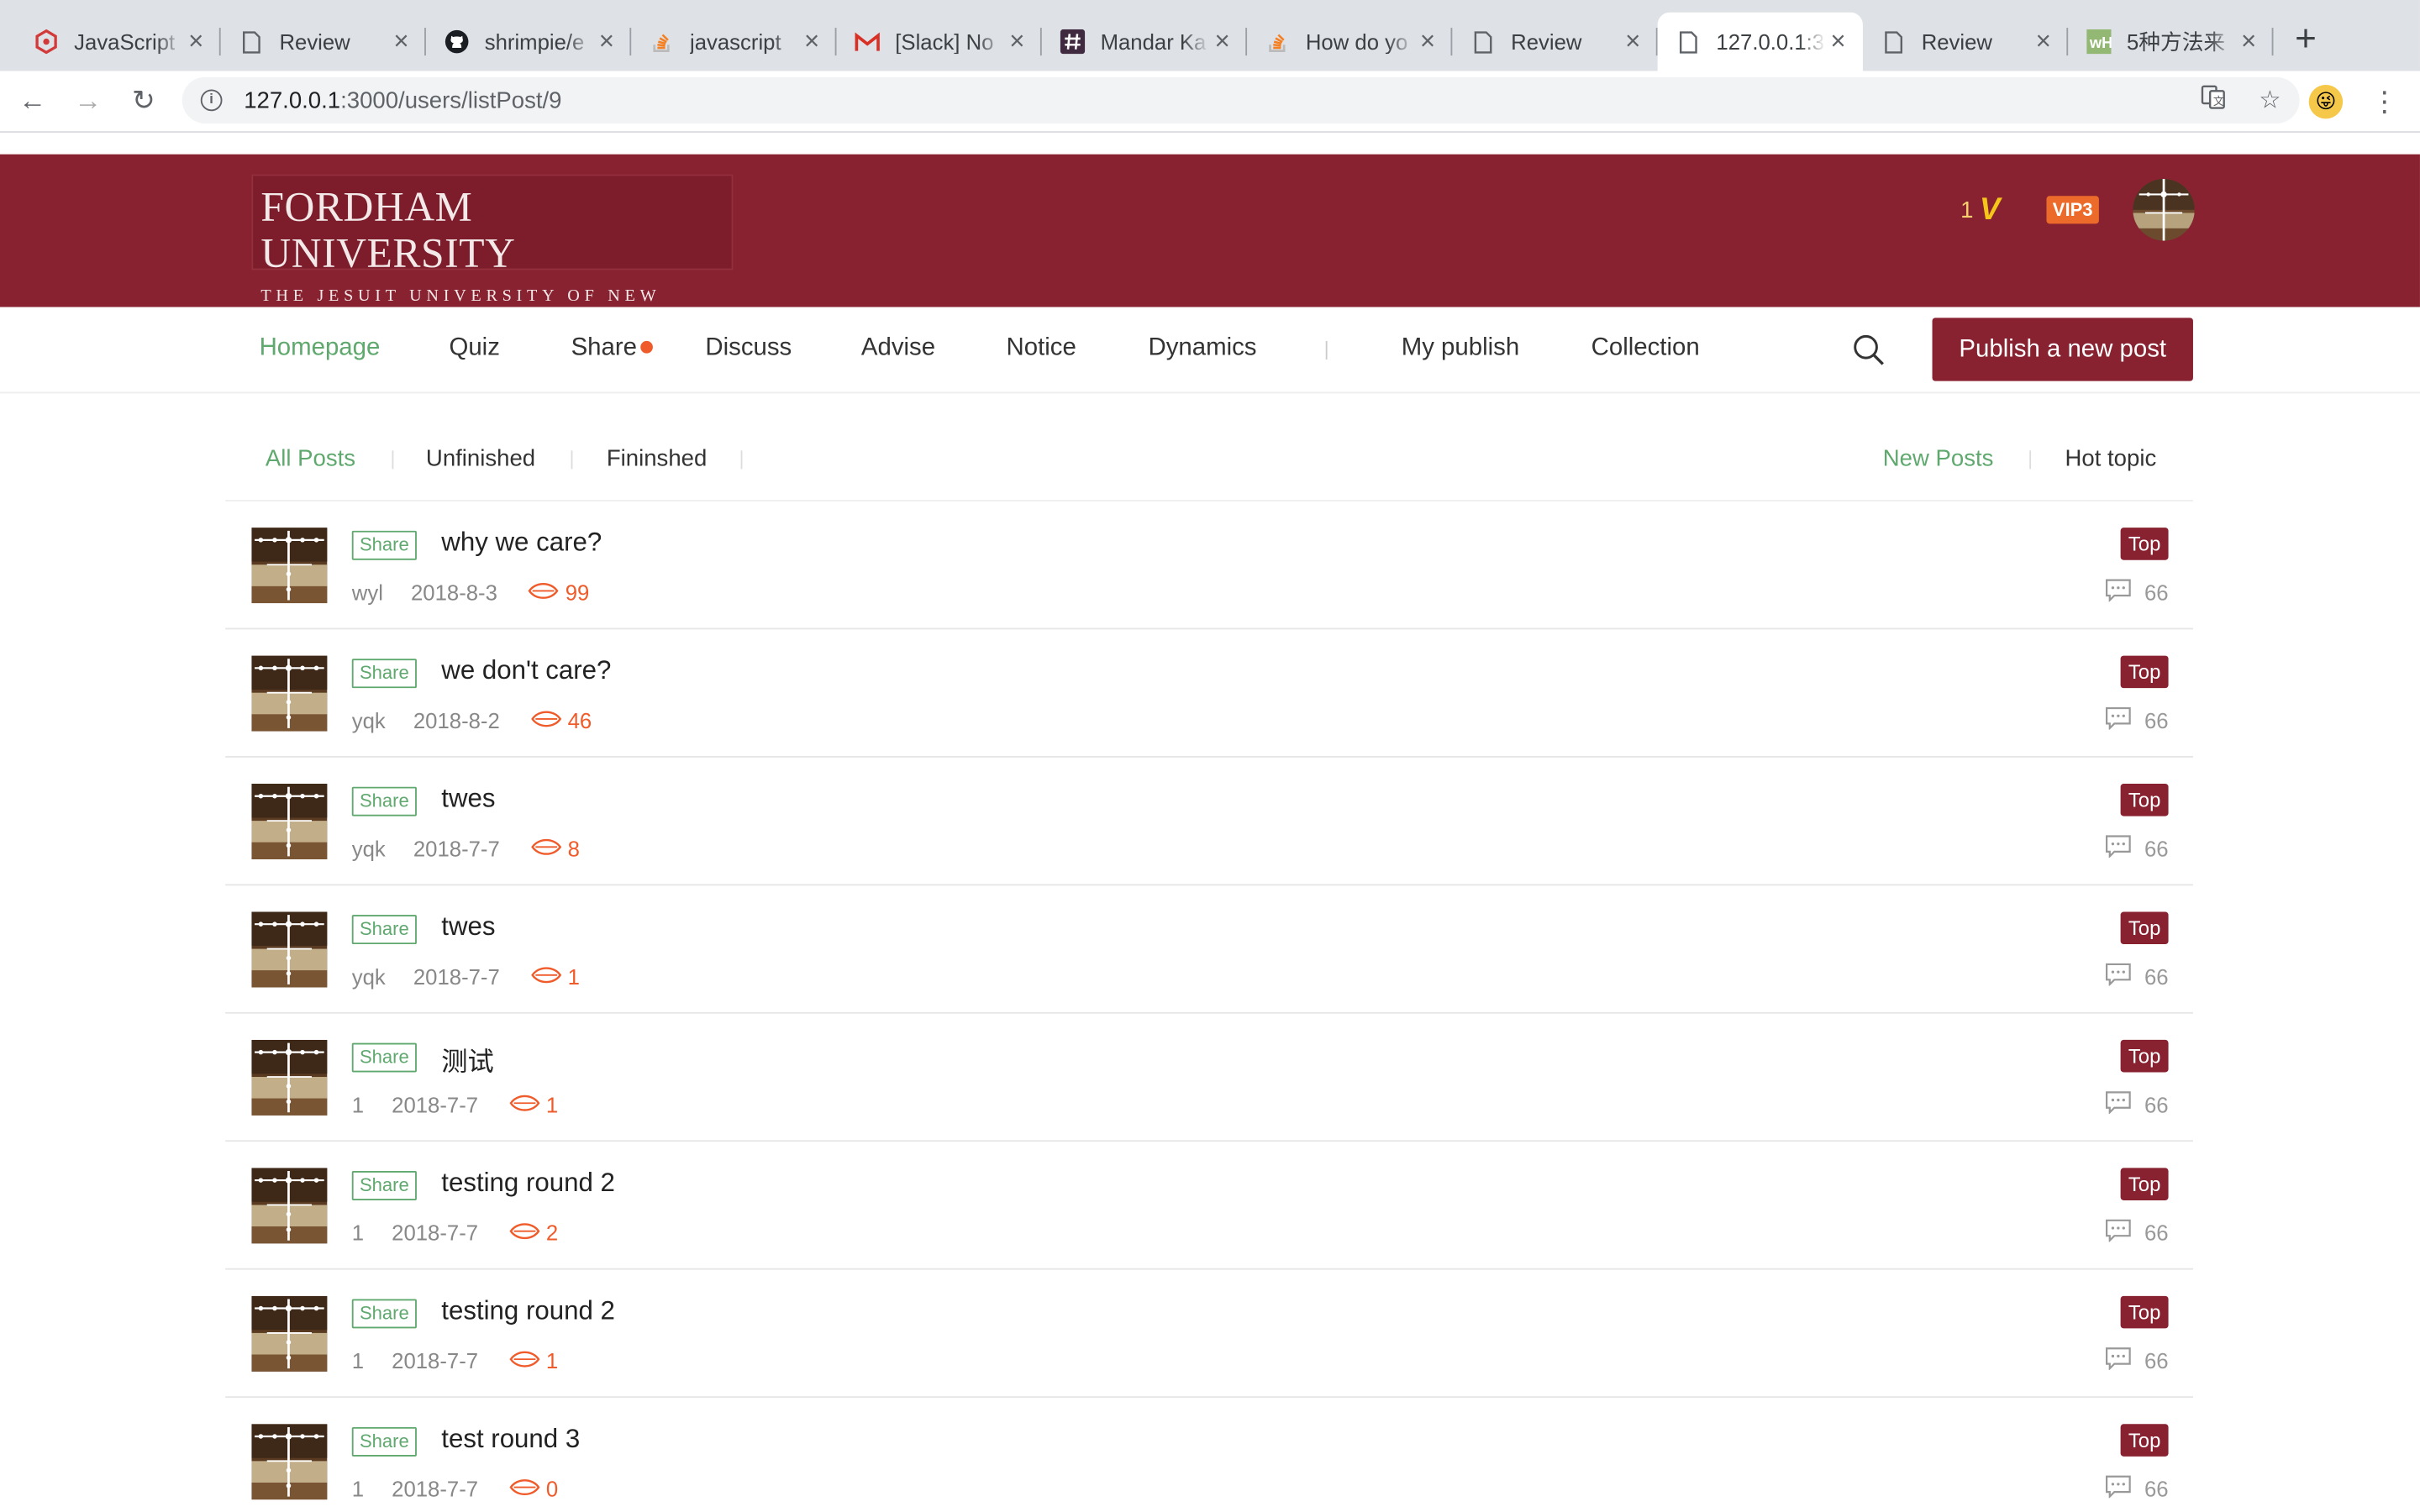 The image size is (2420, 1512). What do you see at coordinates (2270, 101) in the screenshot?
I see `bookmark-star-icon: ☆` at bounding box center [2270, 101].